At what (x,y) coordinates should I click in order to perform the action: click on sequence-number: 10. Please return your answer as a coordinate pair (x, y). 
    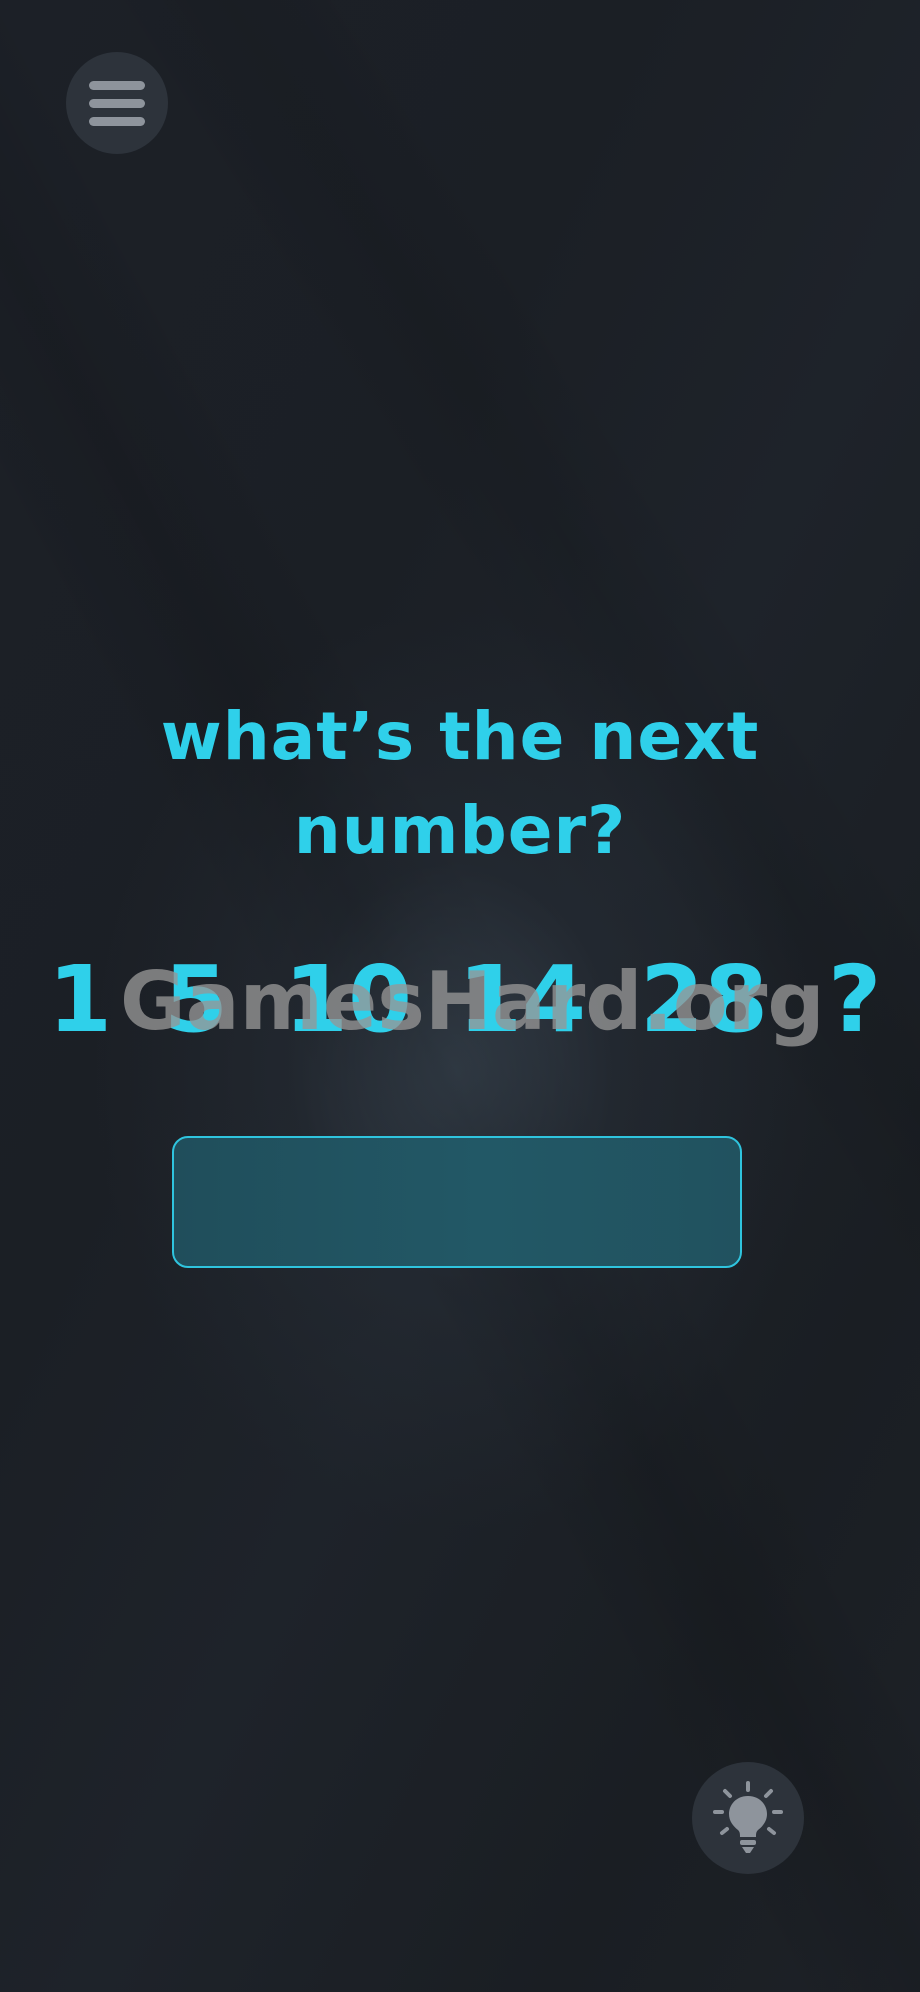
    Looking at the image, I should click on (348, 999).